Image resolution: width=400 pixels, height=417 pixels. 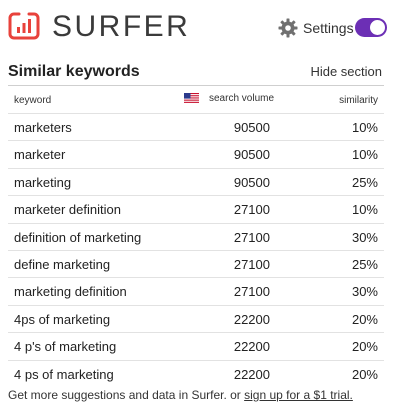 What do you see at coordinates (70, 292) in the screenshot?
I see `keyword-cell: marketing definition` at bounding box center [70, 292].